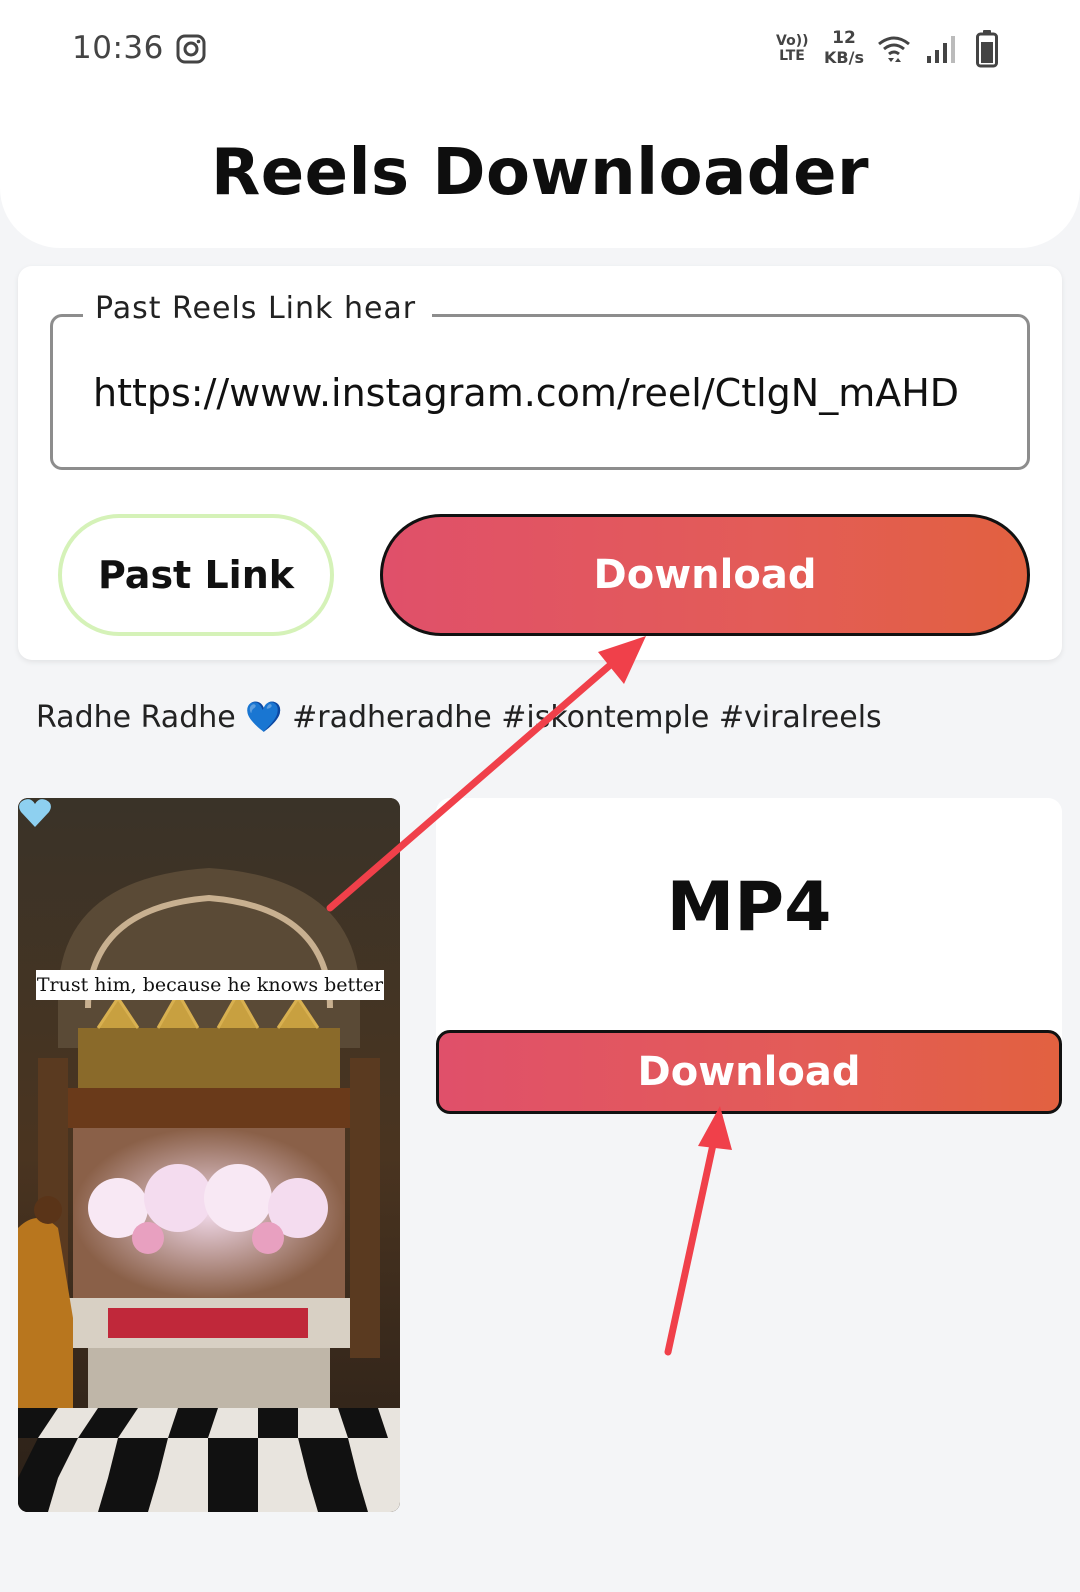 The image size is (1080, 1592). I want to click on status-time: 10:36, so click(118, 48).